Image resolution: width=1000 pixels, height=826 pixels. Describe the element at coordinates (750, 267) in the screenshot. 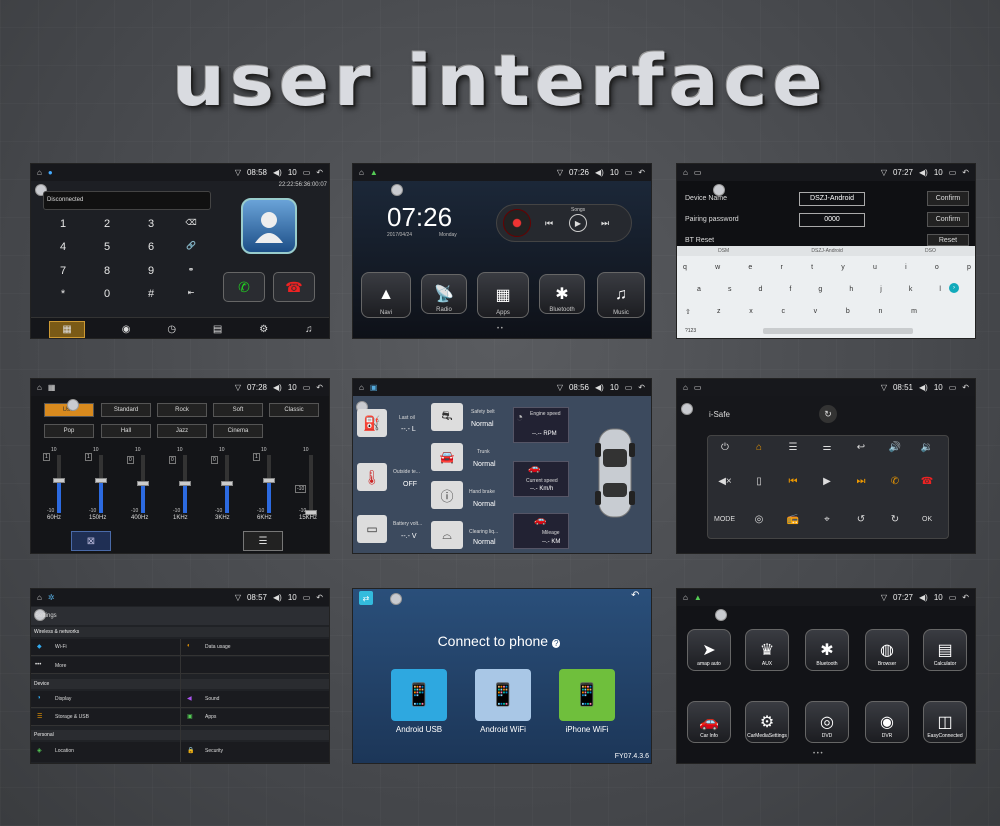

I see `key-e: e` at that location.